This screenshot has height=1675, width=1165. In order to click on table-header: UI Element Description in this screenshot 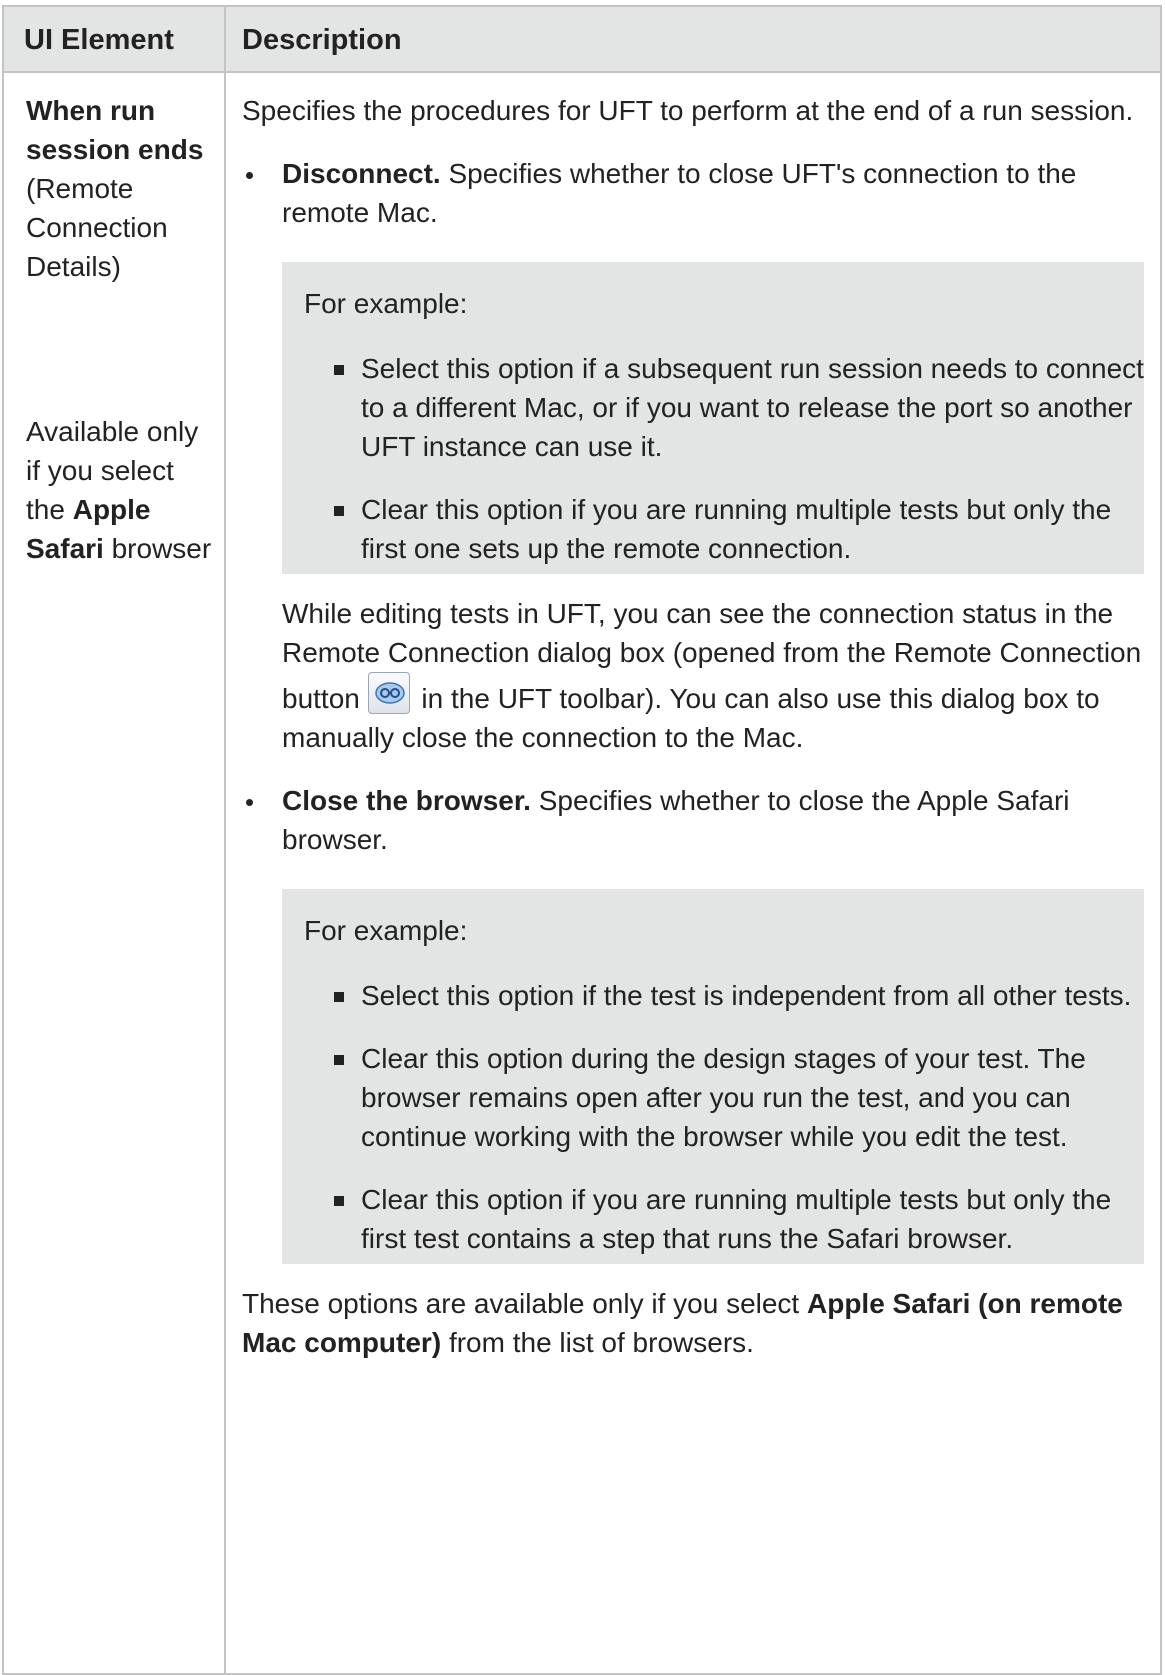, I will do `click(582, 40)`.